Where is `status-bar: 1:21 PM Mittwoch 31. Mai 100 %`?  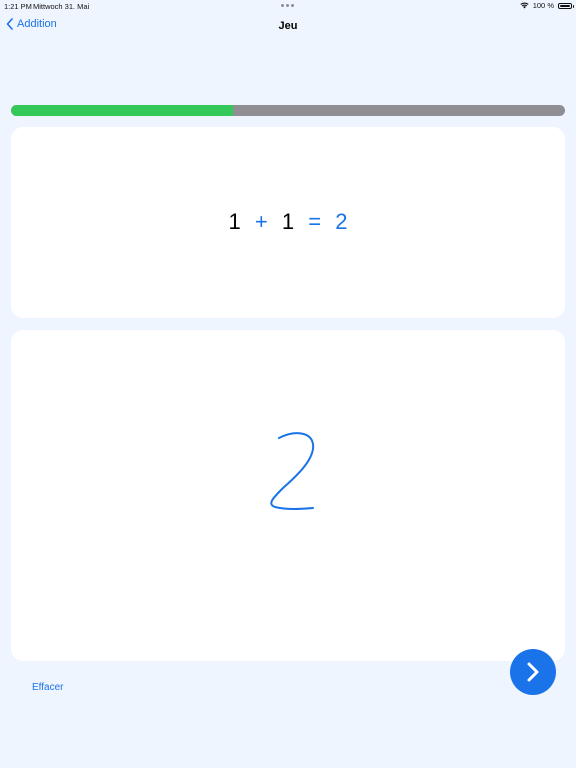 status-bar: 1:21 PM Mittwoch 31. Mai 100 % is located at coordinates (288, 7).